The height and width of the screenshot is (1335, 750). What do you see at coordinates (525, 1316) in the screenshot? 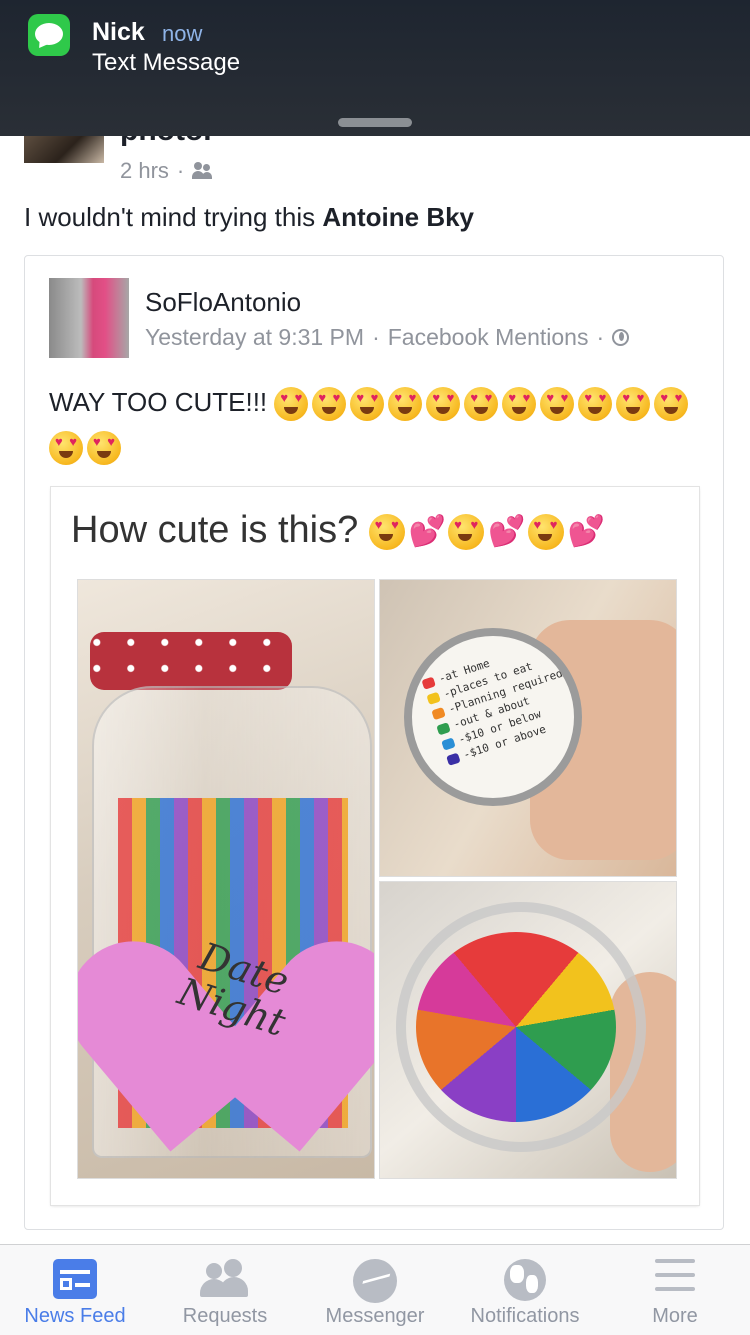
I see `tab-label: Notifications` at bounding box center [525, 1316].